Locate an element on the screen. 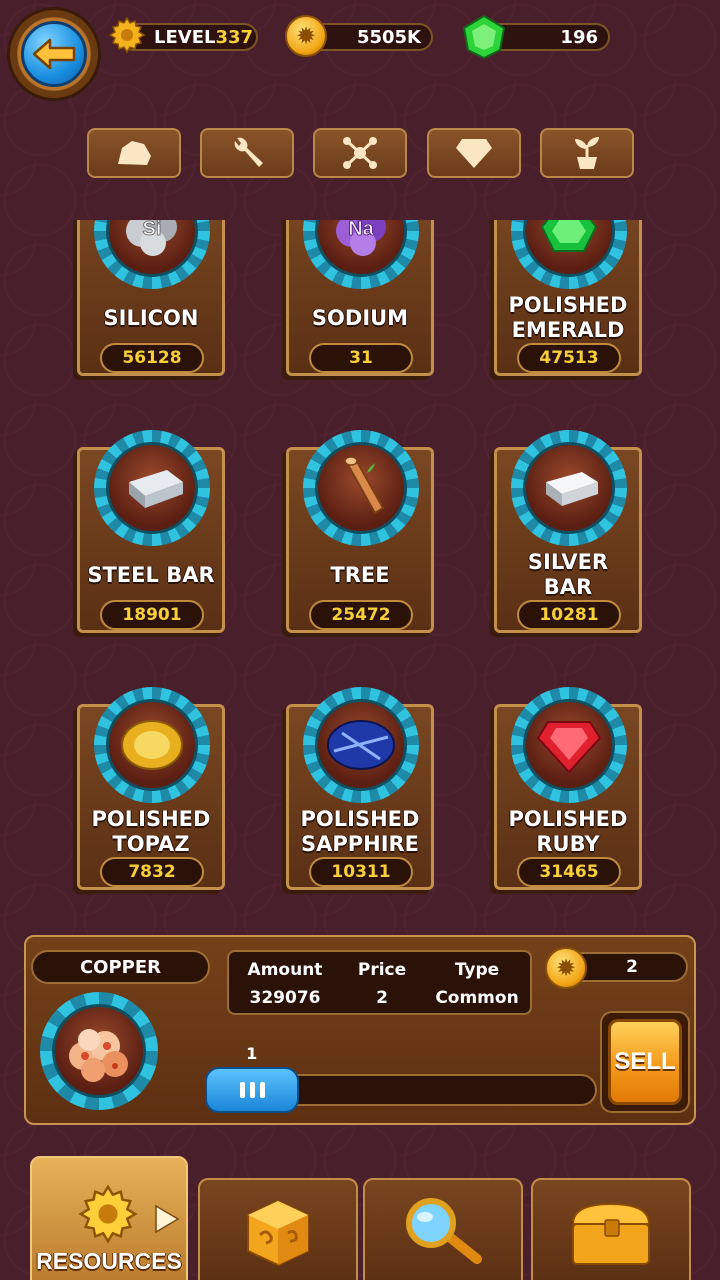 This screenshot has width=720, height=1280. tab-tools is located at coordinates (247, 153).